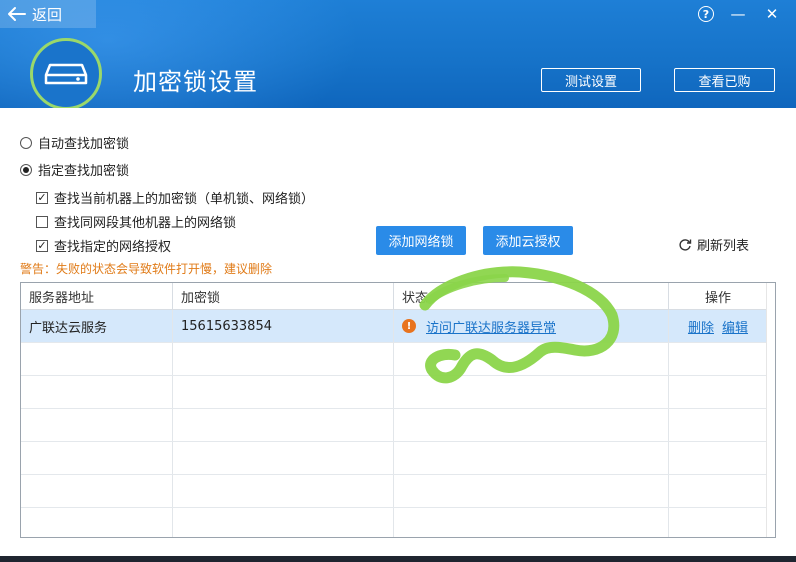  I want to click on cell-actions: 删除 编辑, so click(718, 326).